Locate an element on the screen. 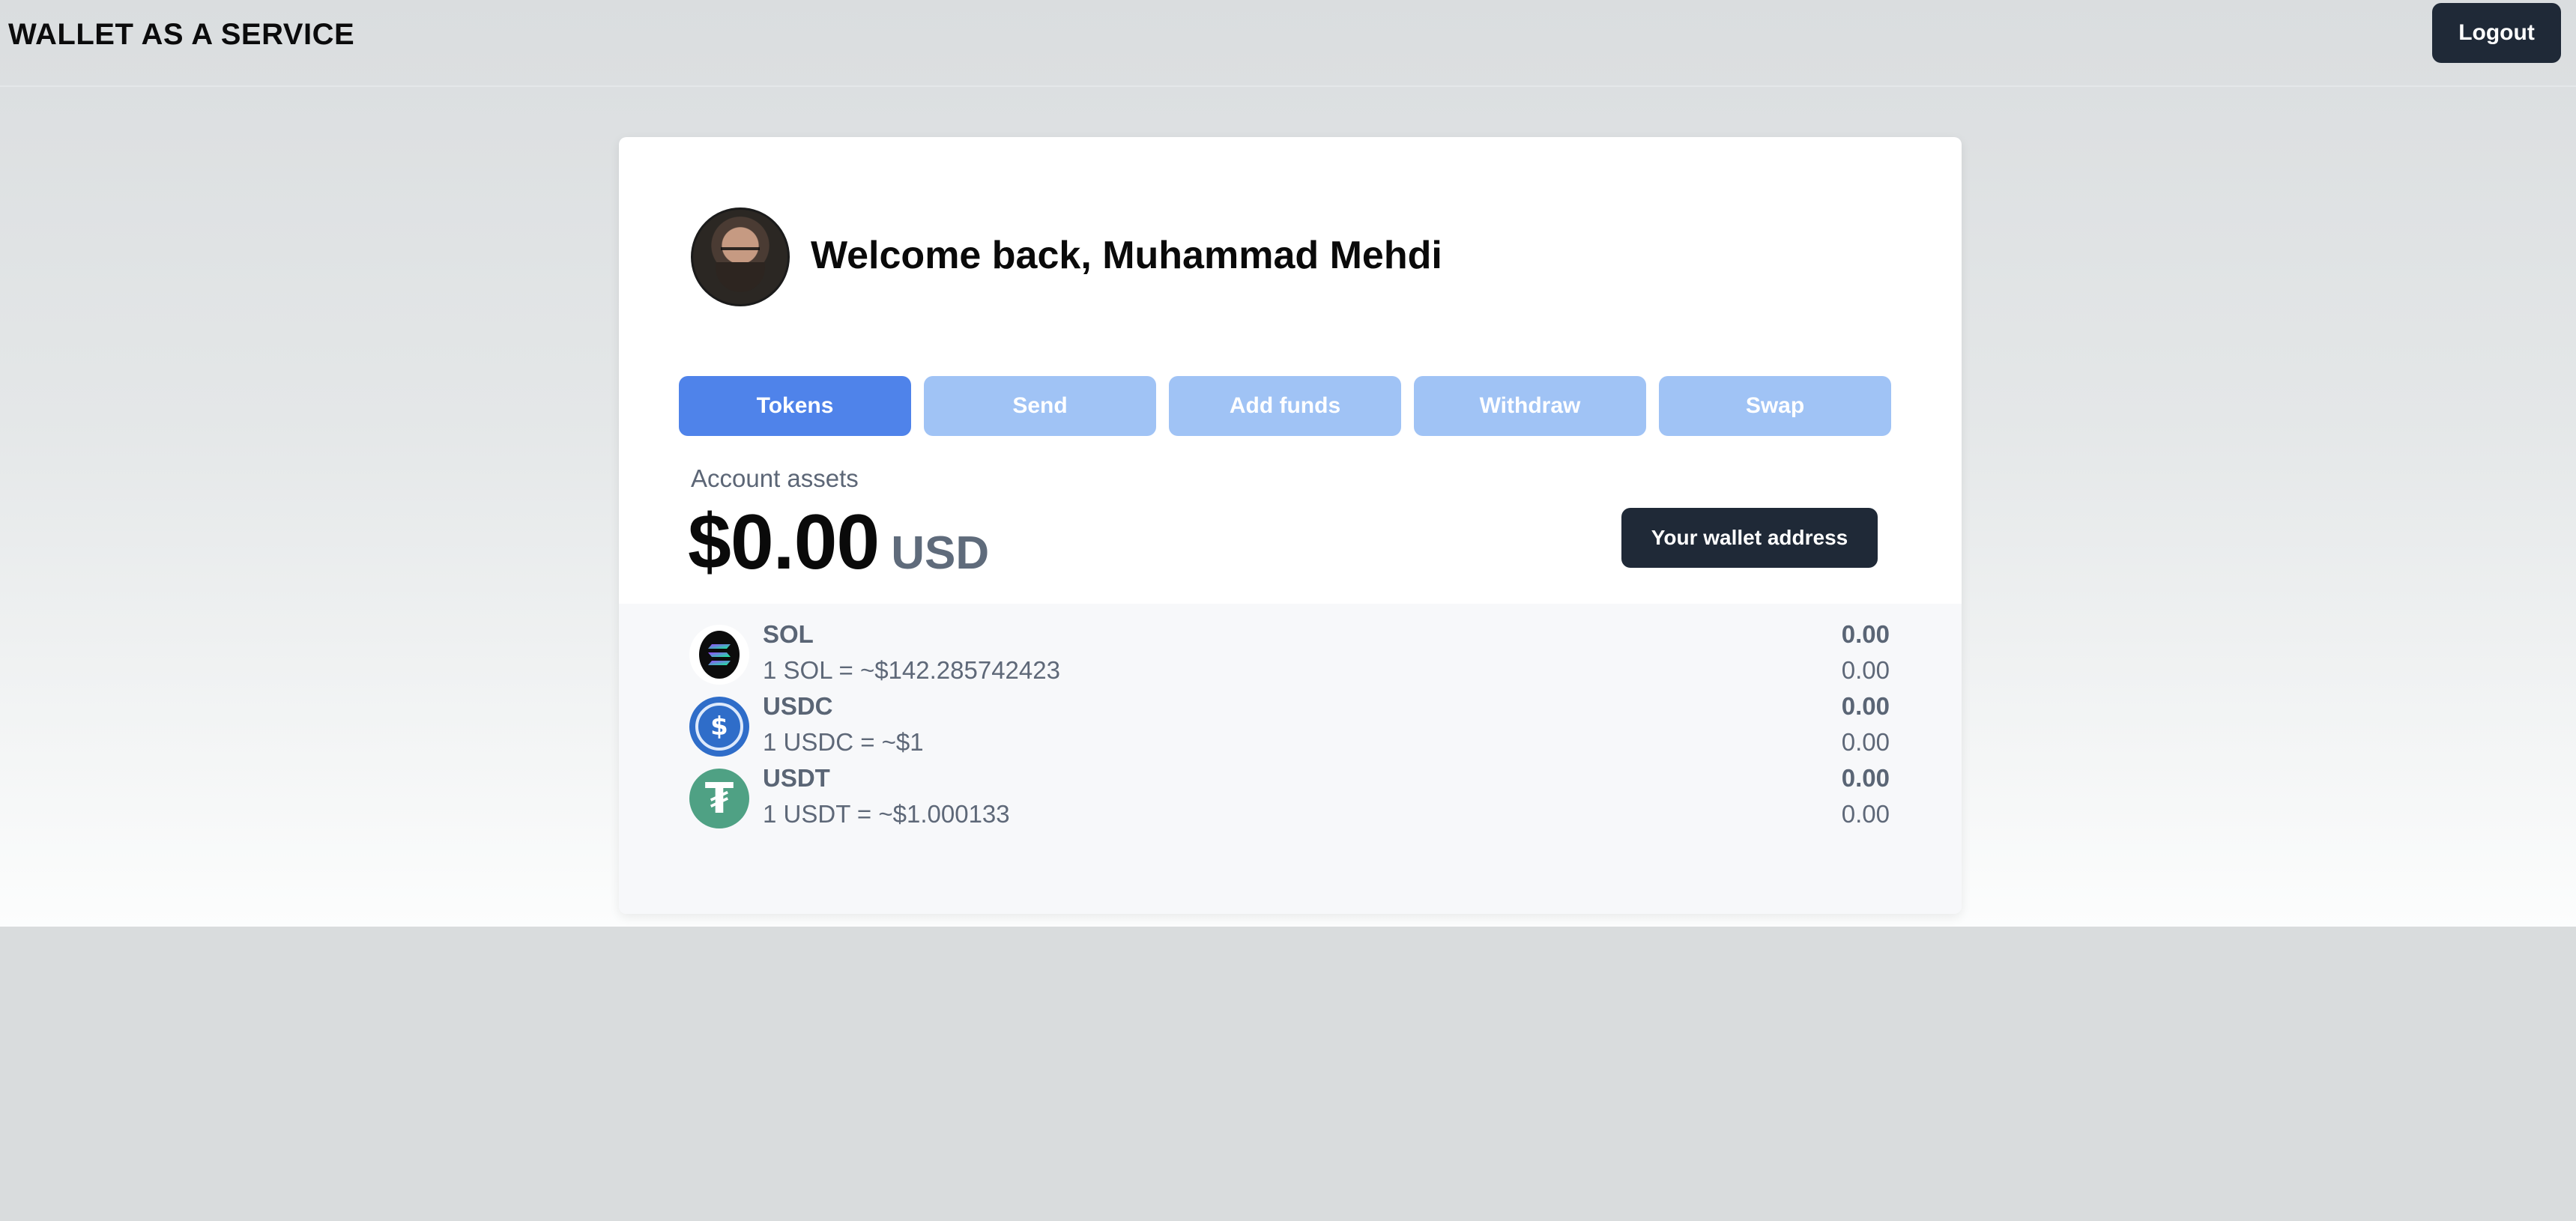  account-assets-label: Account assets is located at coordinates (775, 478).